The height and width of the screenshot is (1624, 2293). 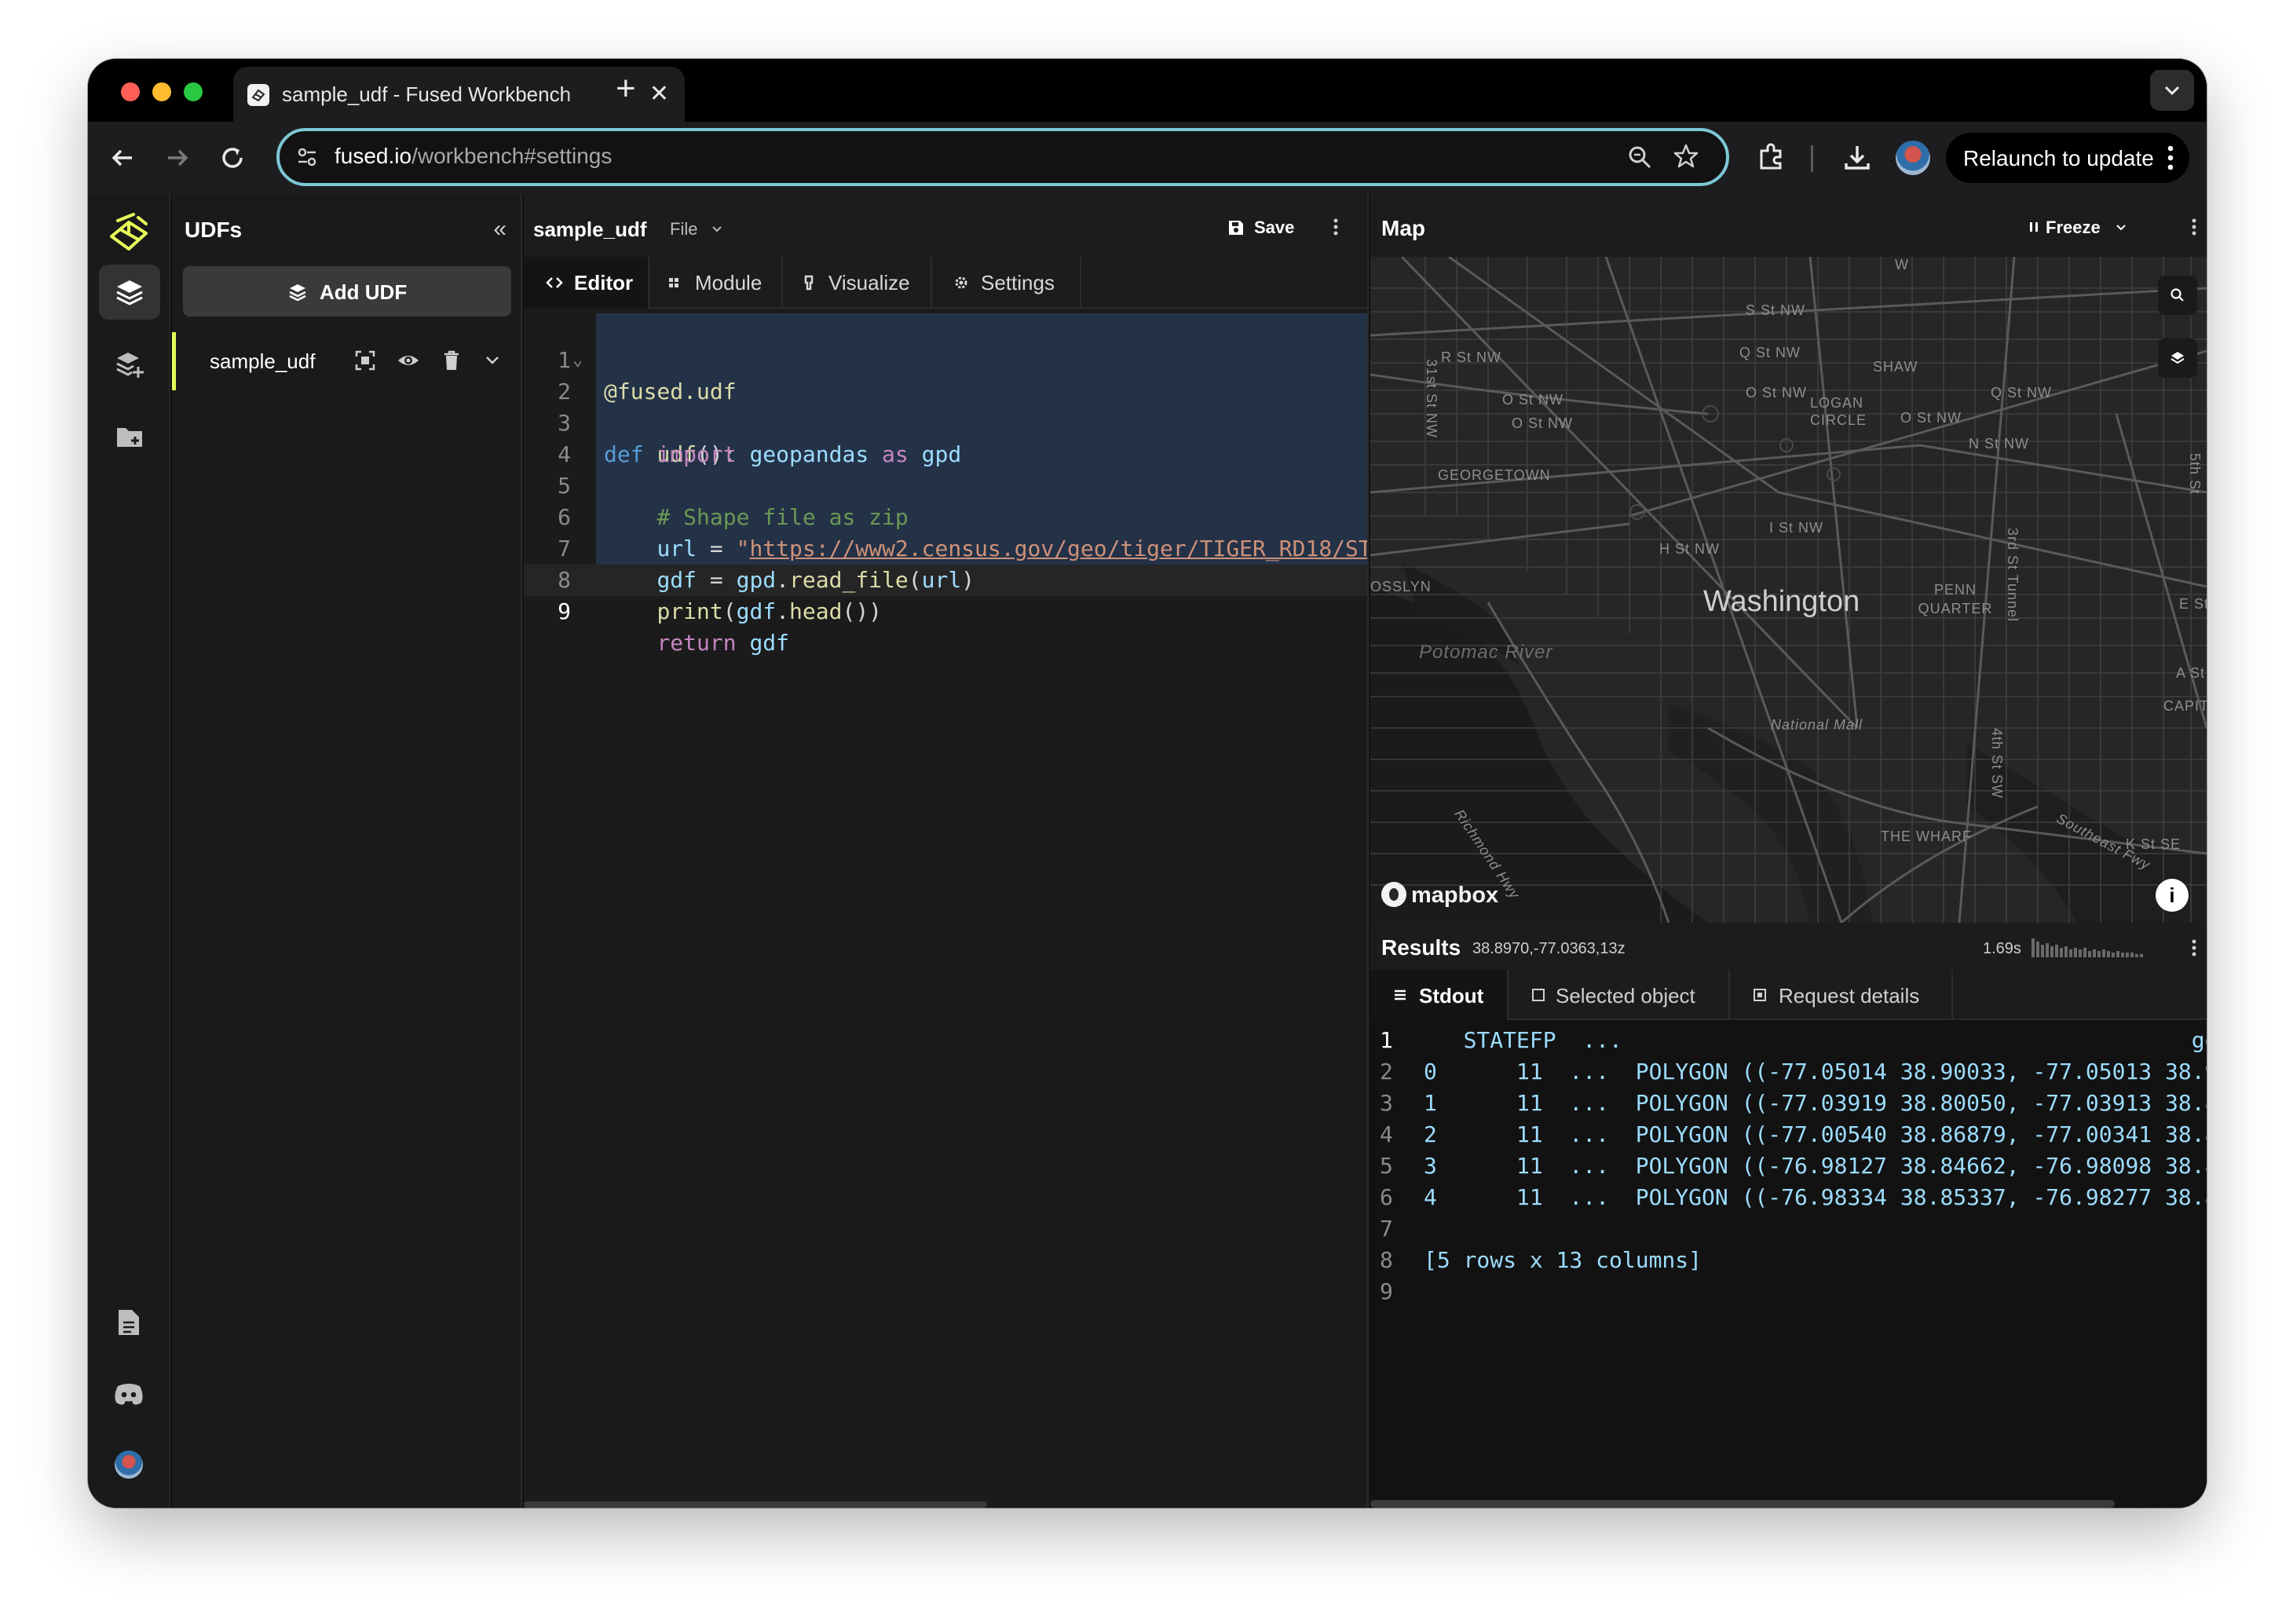 I want to click on map-label: H St NW, so click(x=1689, y=549).